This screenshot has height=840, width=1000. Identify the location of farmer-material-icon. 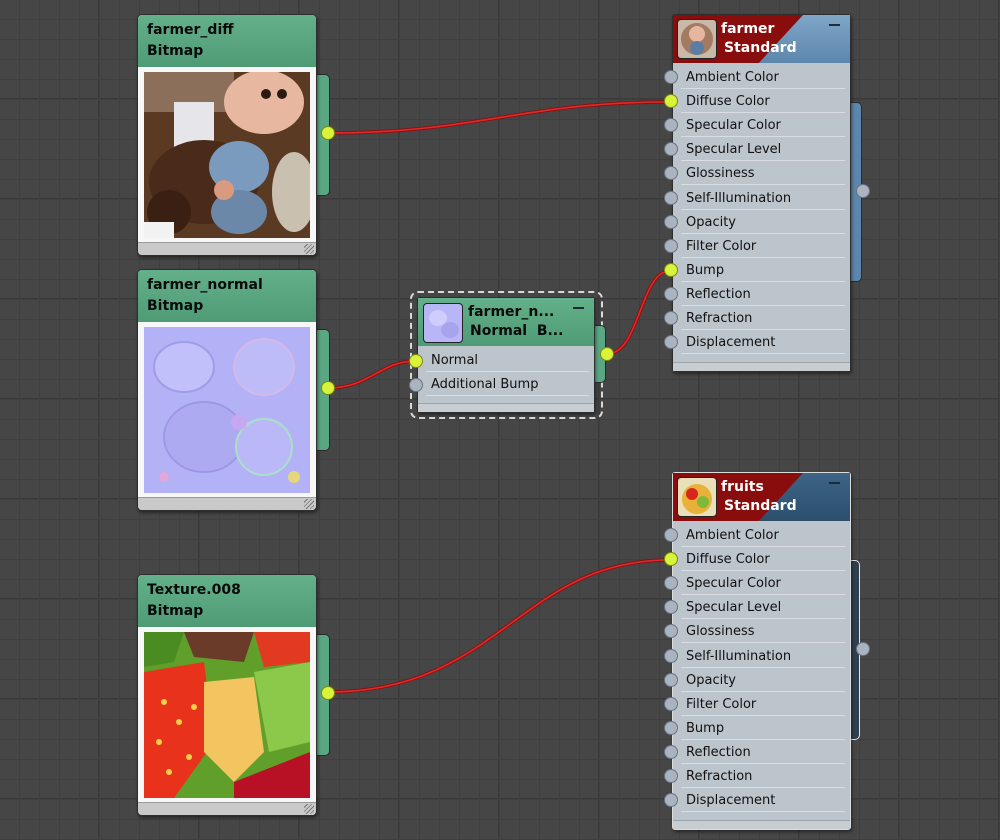
(697, 39).